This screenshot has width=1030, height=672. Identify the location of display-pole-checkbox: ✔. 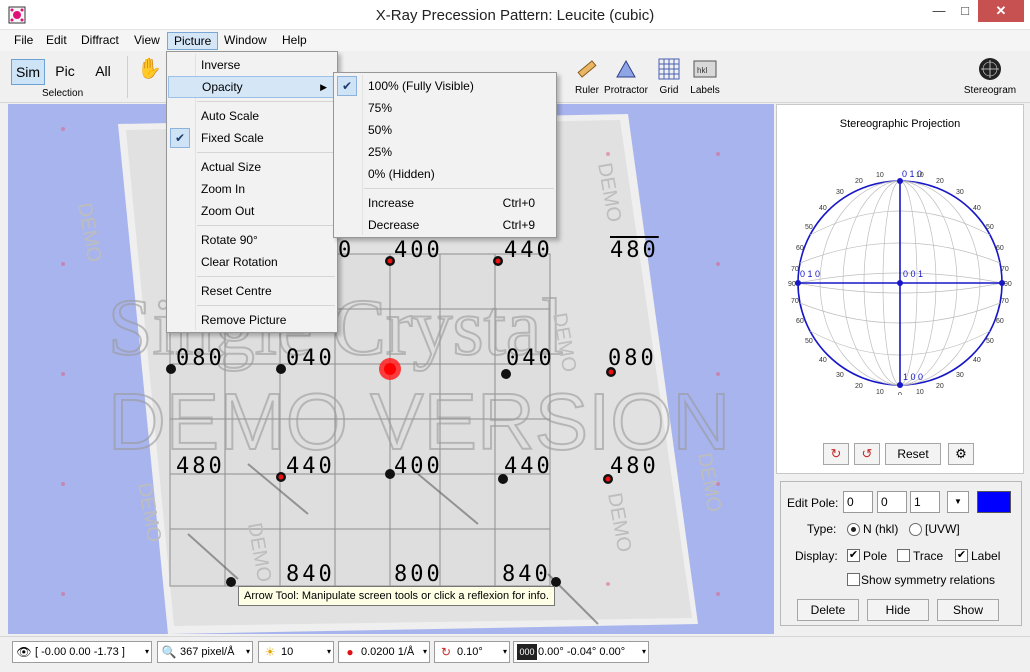
(853, 555).